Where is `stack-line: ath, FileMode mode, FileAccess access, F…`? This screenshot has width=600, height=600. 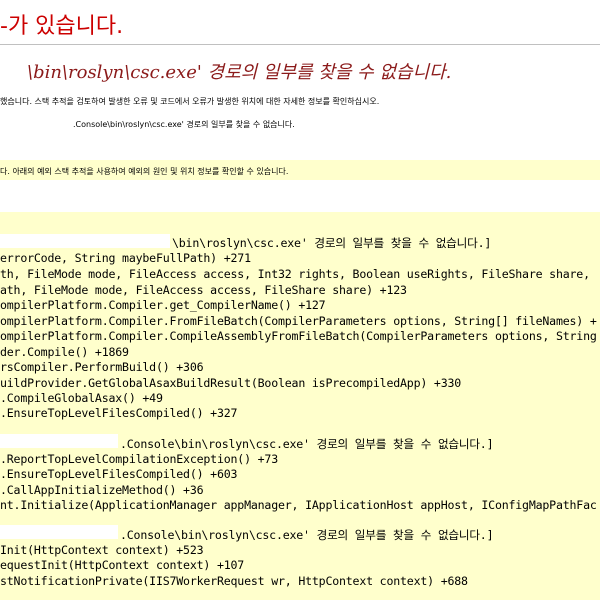 stack-line: ath, FileMode mode, FileAccess access, F… is located at coordinates (203, 290).